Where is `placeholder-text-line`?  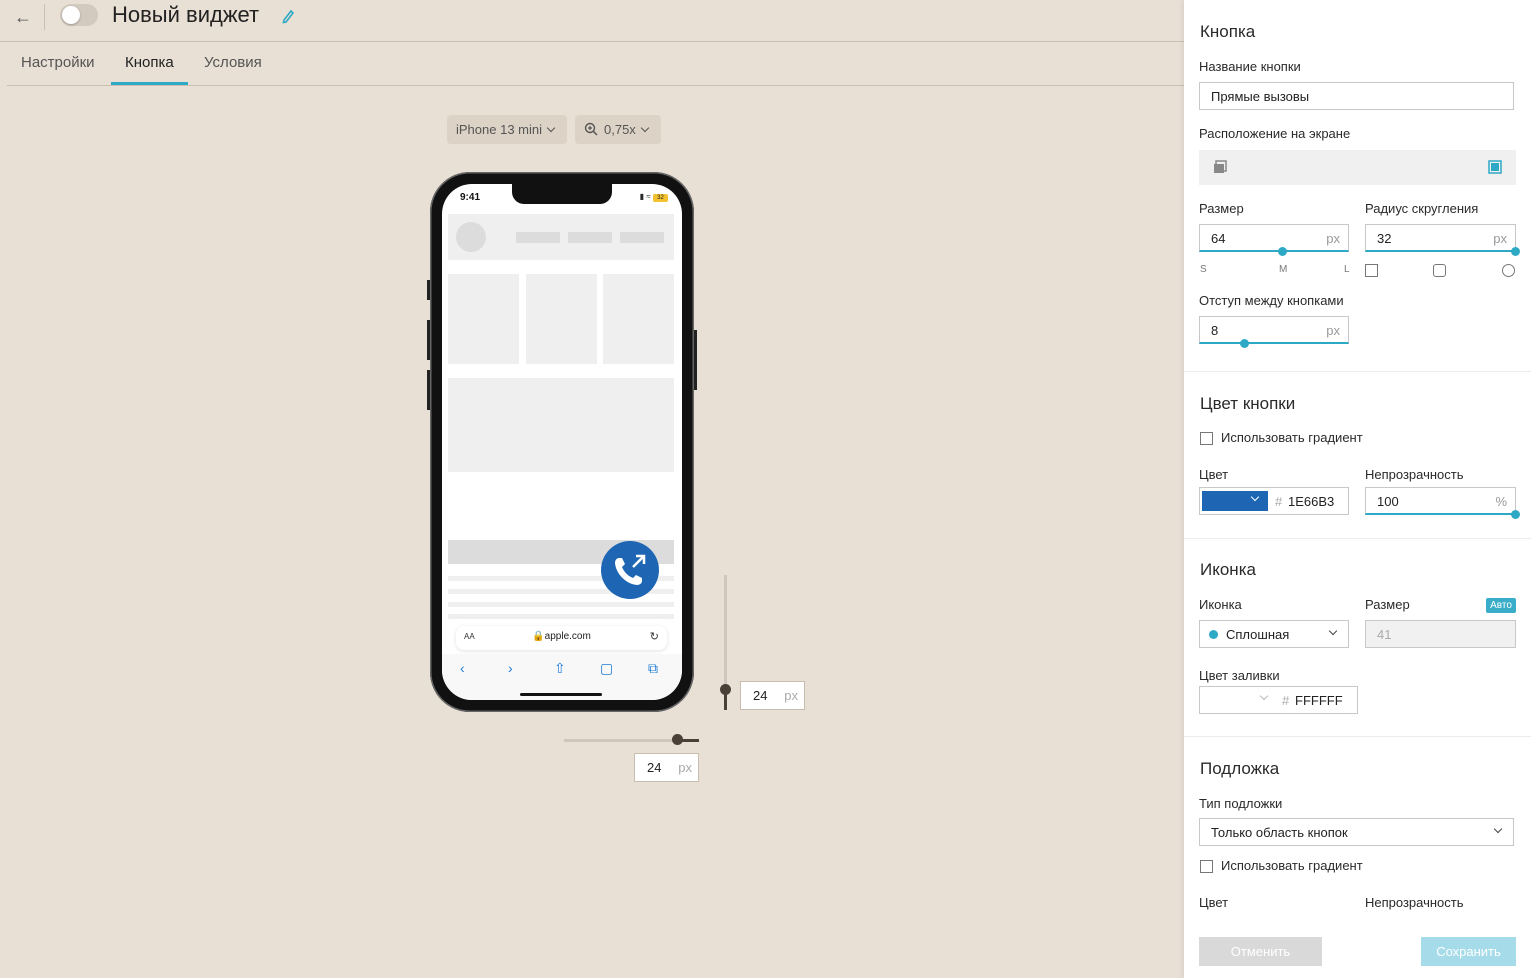
placeholder-text-line is located at coordinates (561, 616).